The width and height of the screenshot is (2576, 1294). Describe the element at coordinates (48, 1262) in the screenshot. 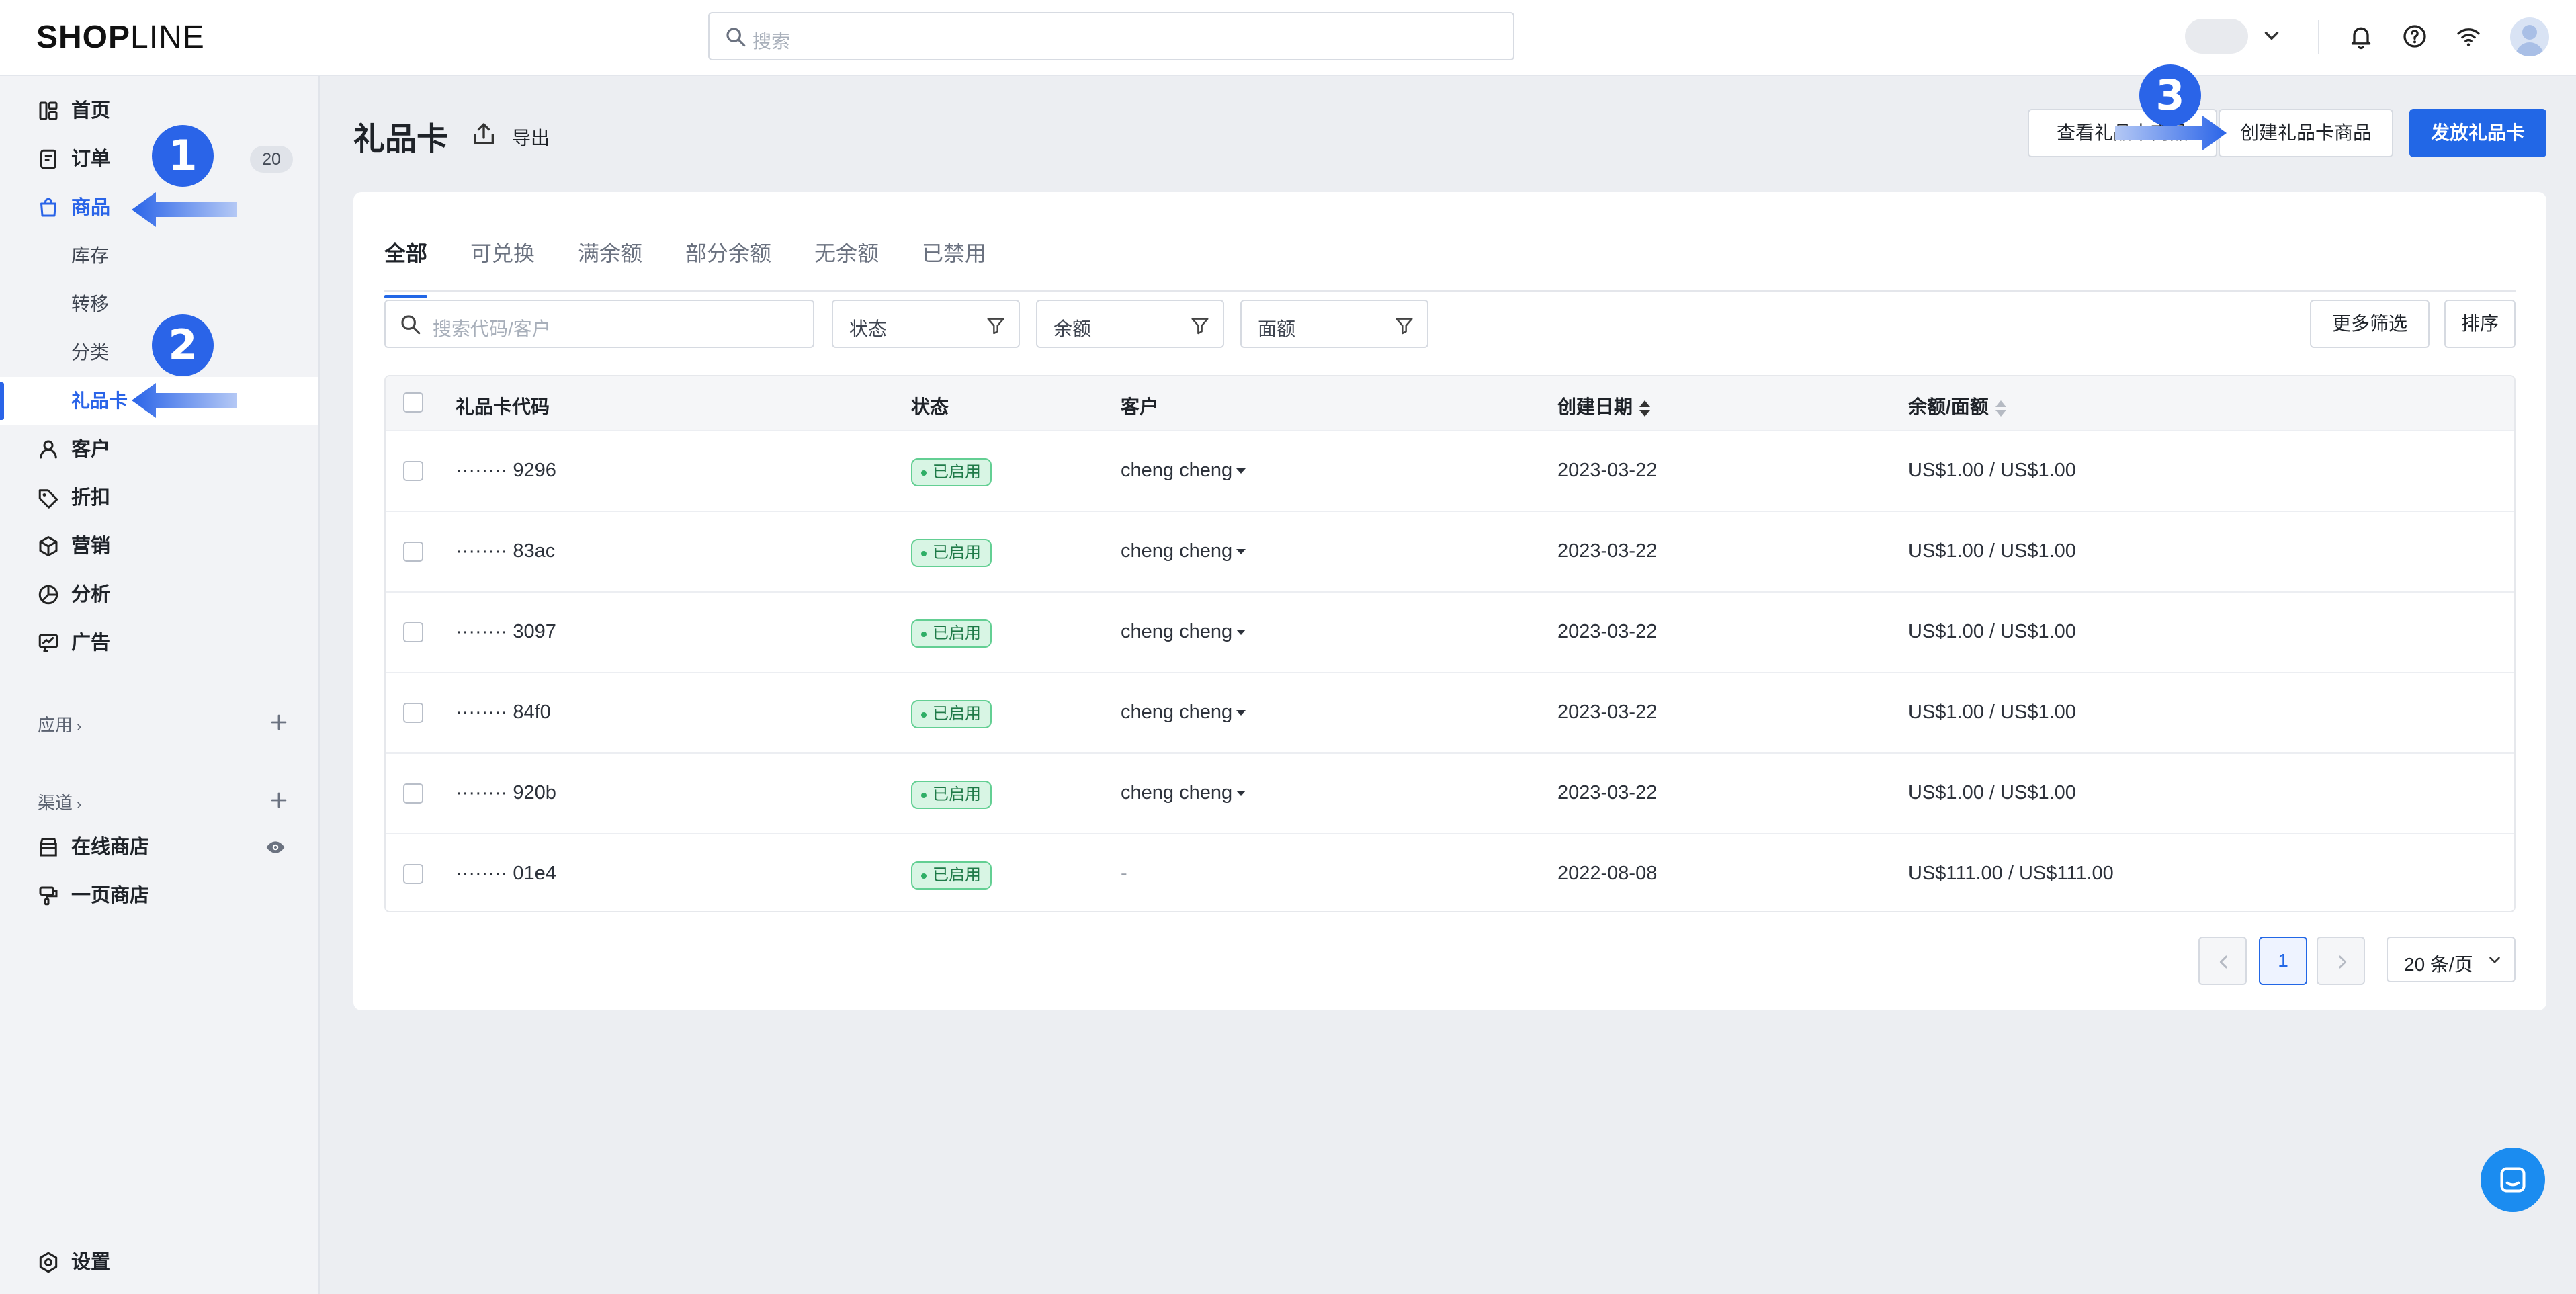

I see `gear-icon` at that location.